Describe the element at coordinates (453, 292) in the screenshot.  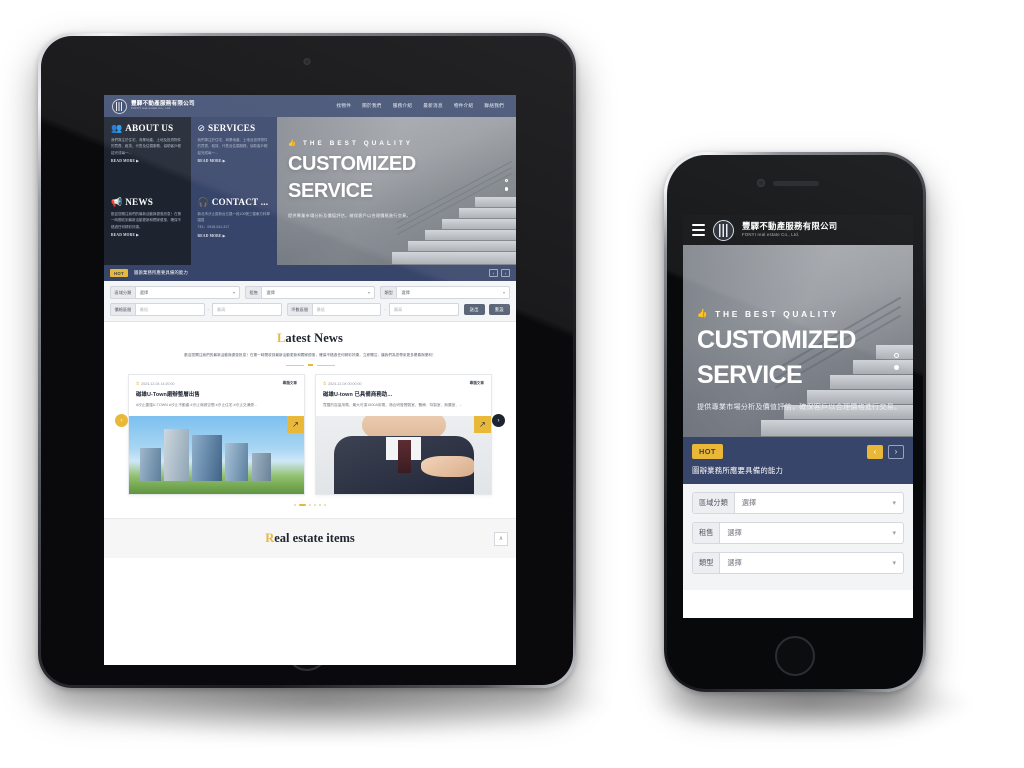
I see `filter-type-select: 選擇 ▾` at that location.